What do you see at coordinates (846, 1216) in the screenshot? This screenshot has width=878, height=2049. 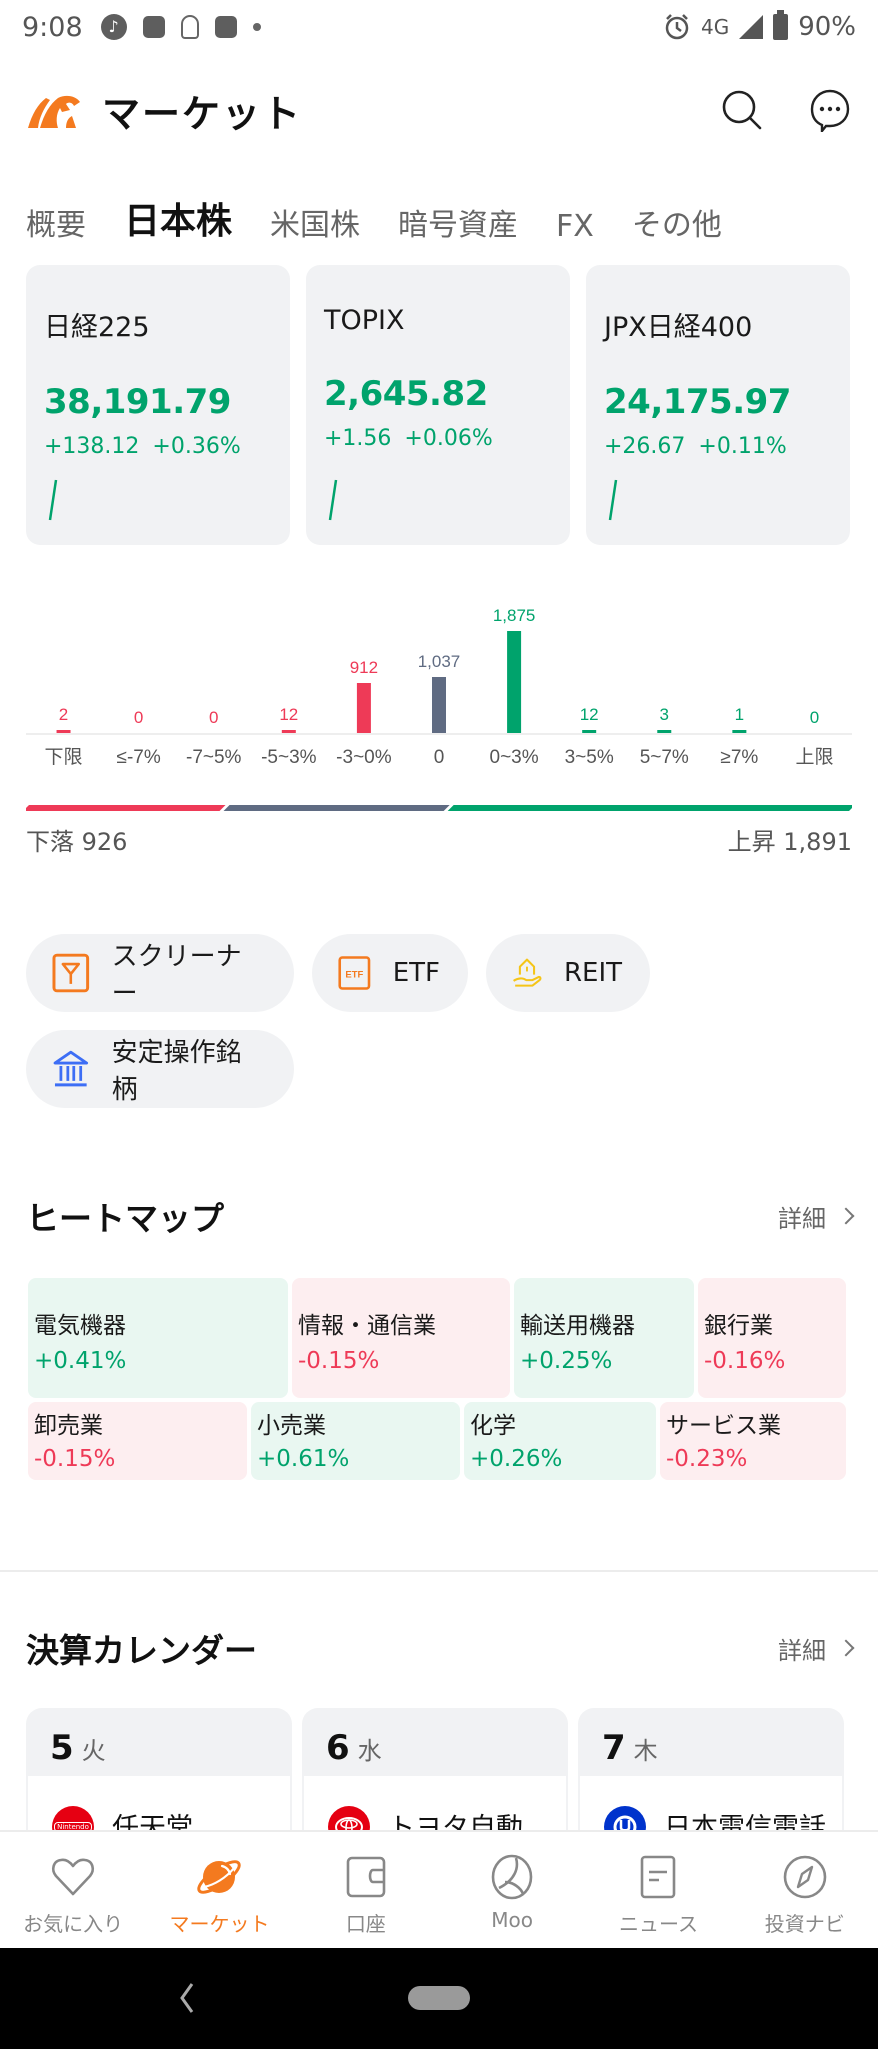 I see `chevron-right-icon` at bounding box center [846, 1216].